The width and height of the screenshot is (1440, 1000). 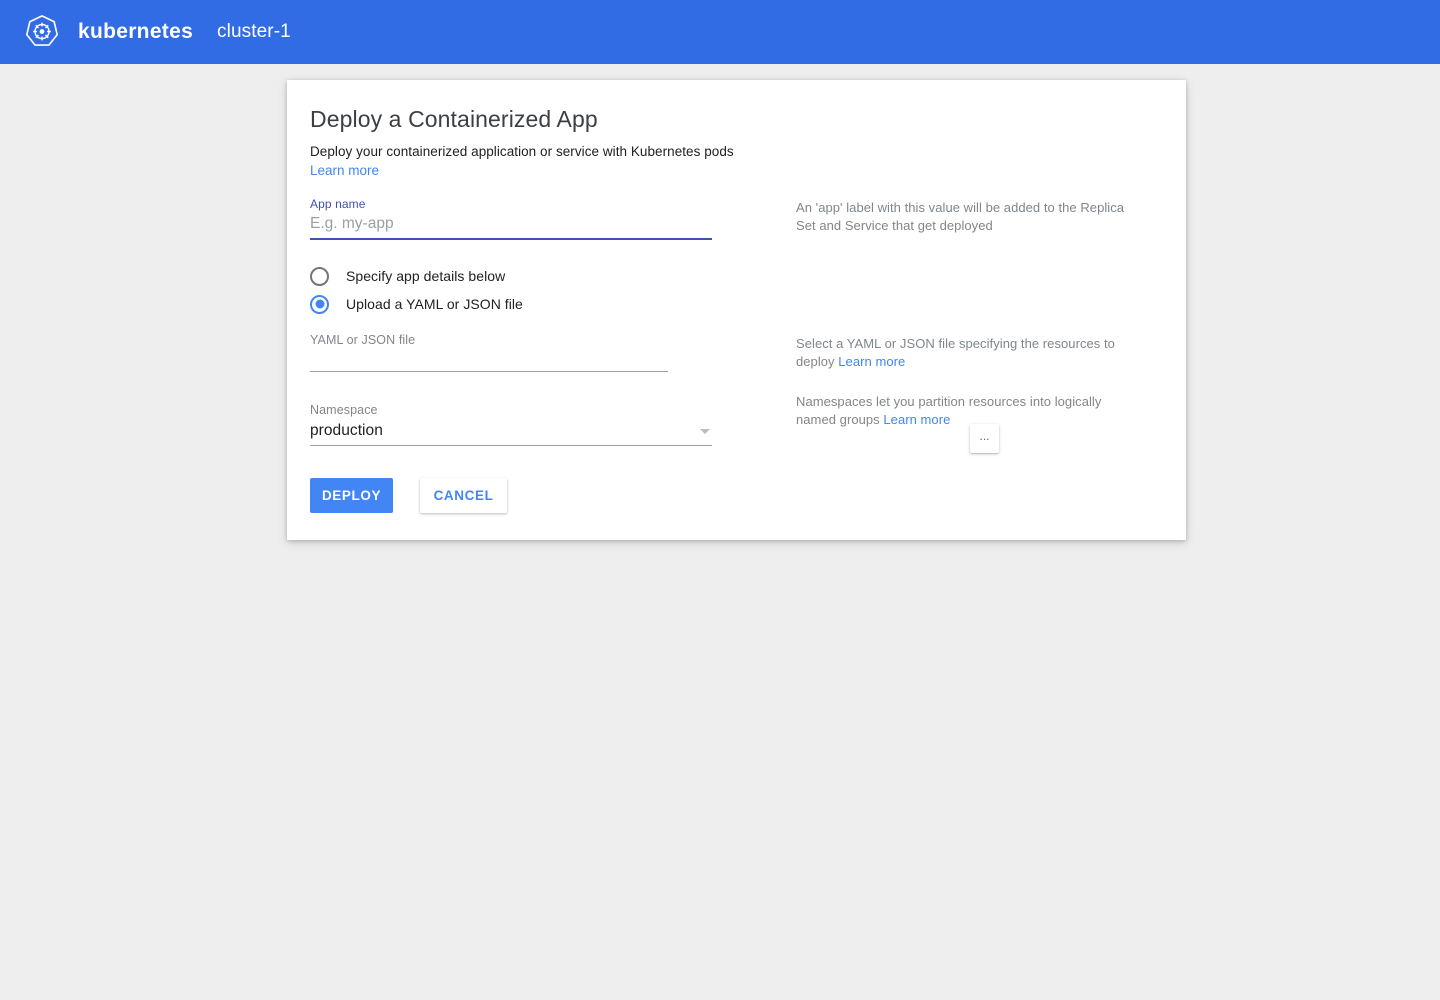 I want to click on app-name-input, so click(x=511, y=224).